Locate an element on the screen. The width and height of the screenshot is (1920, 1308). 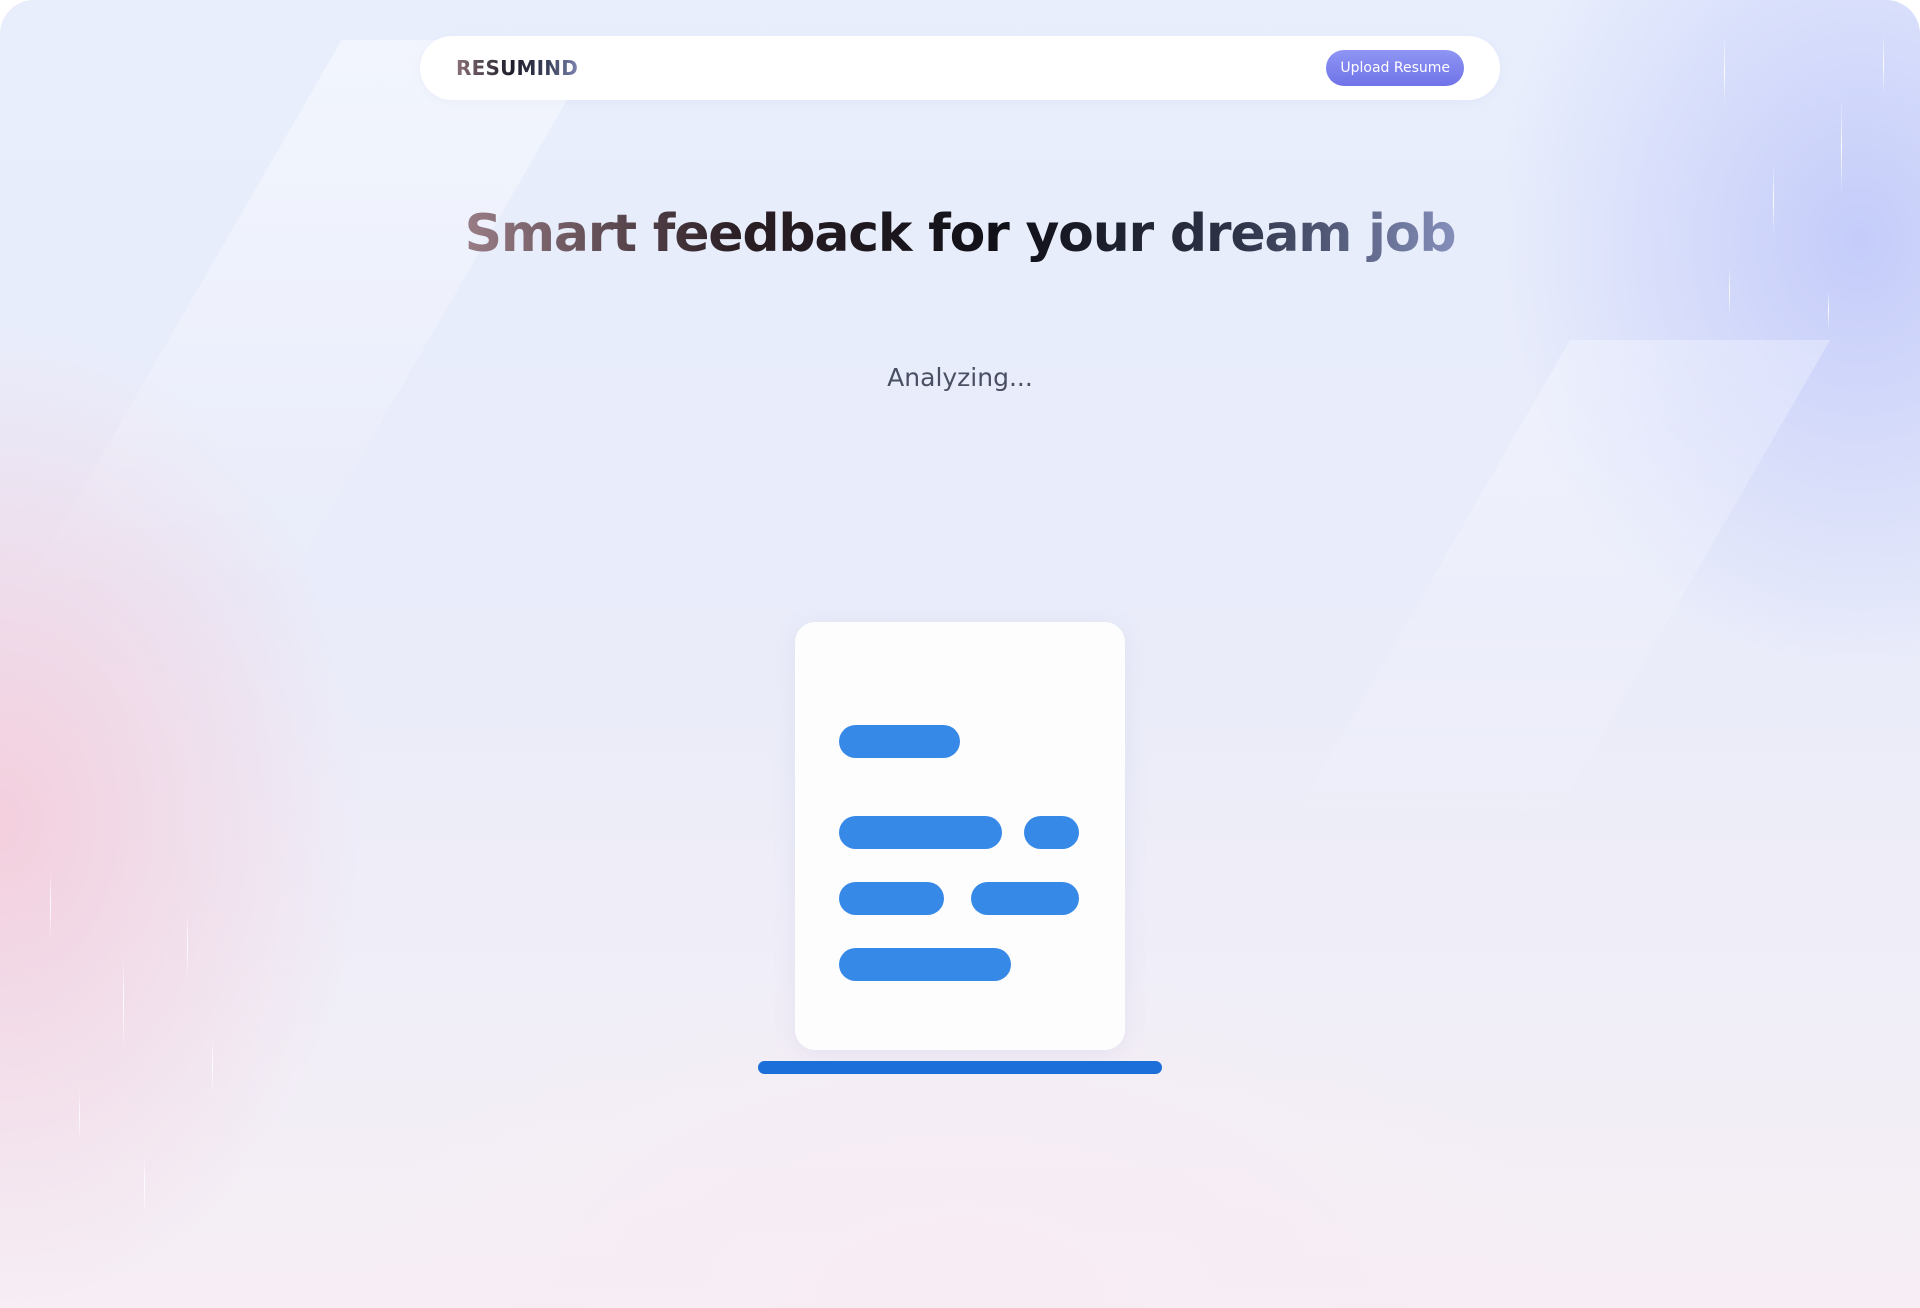
scan-progress-line is located at coordinates (960, 1067).